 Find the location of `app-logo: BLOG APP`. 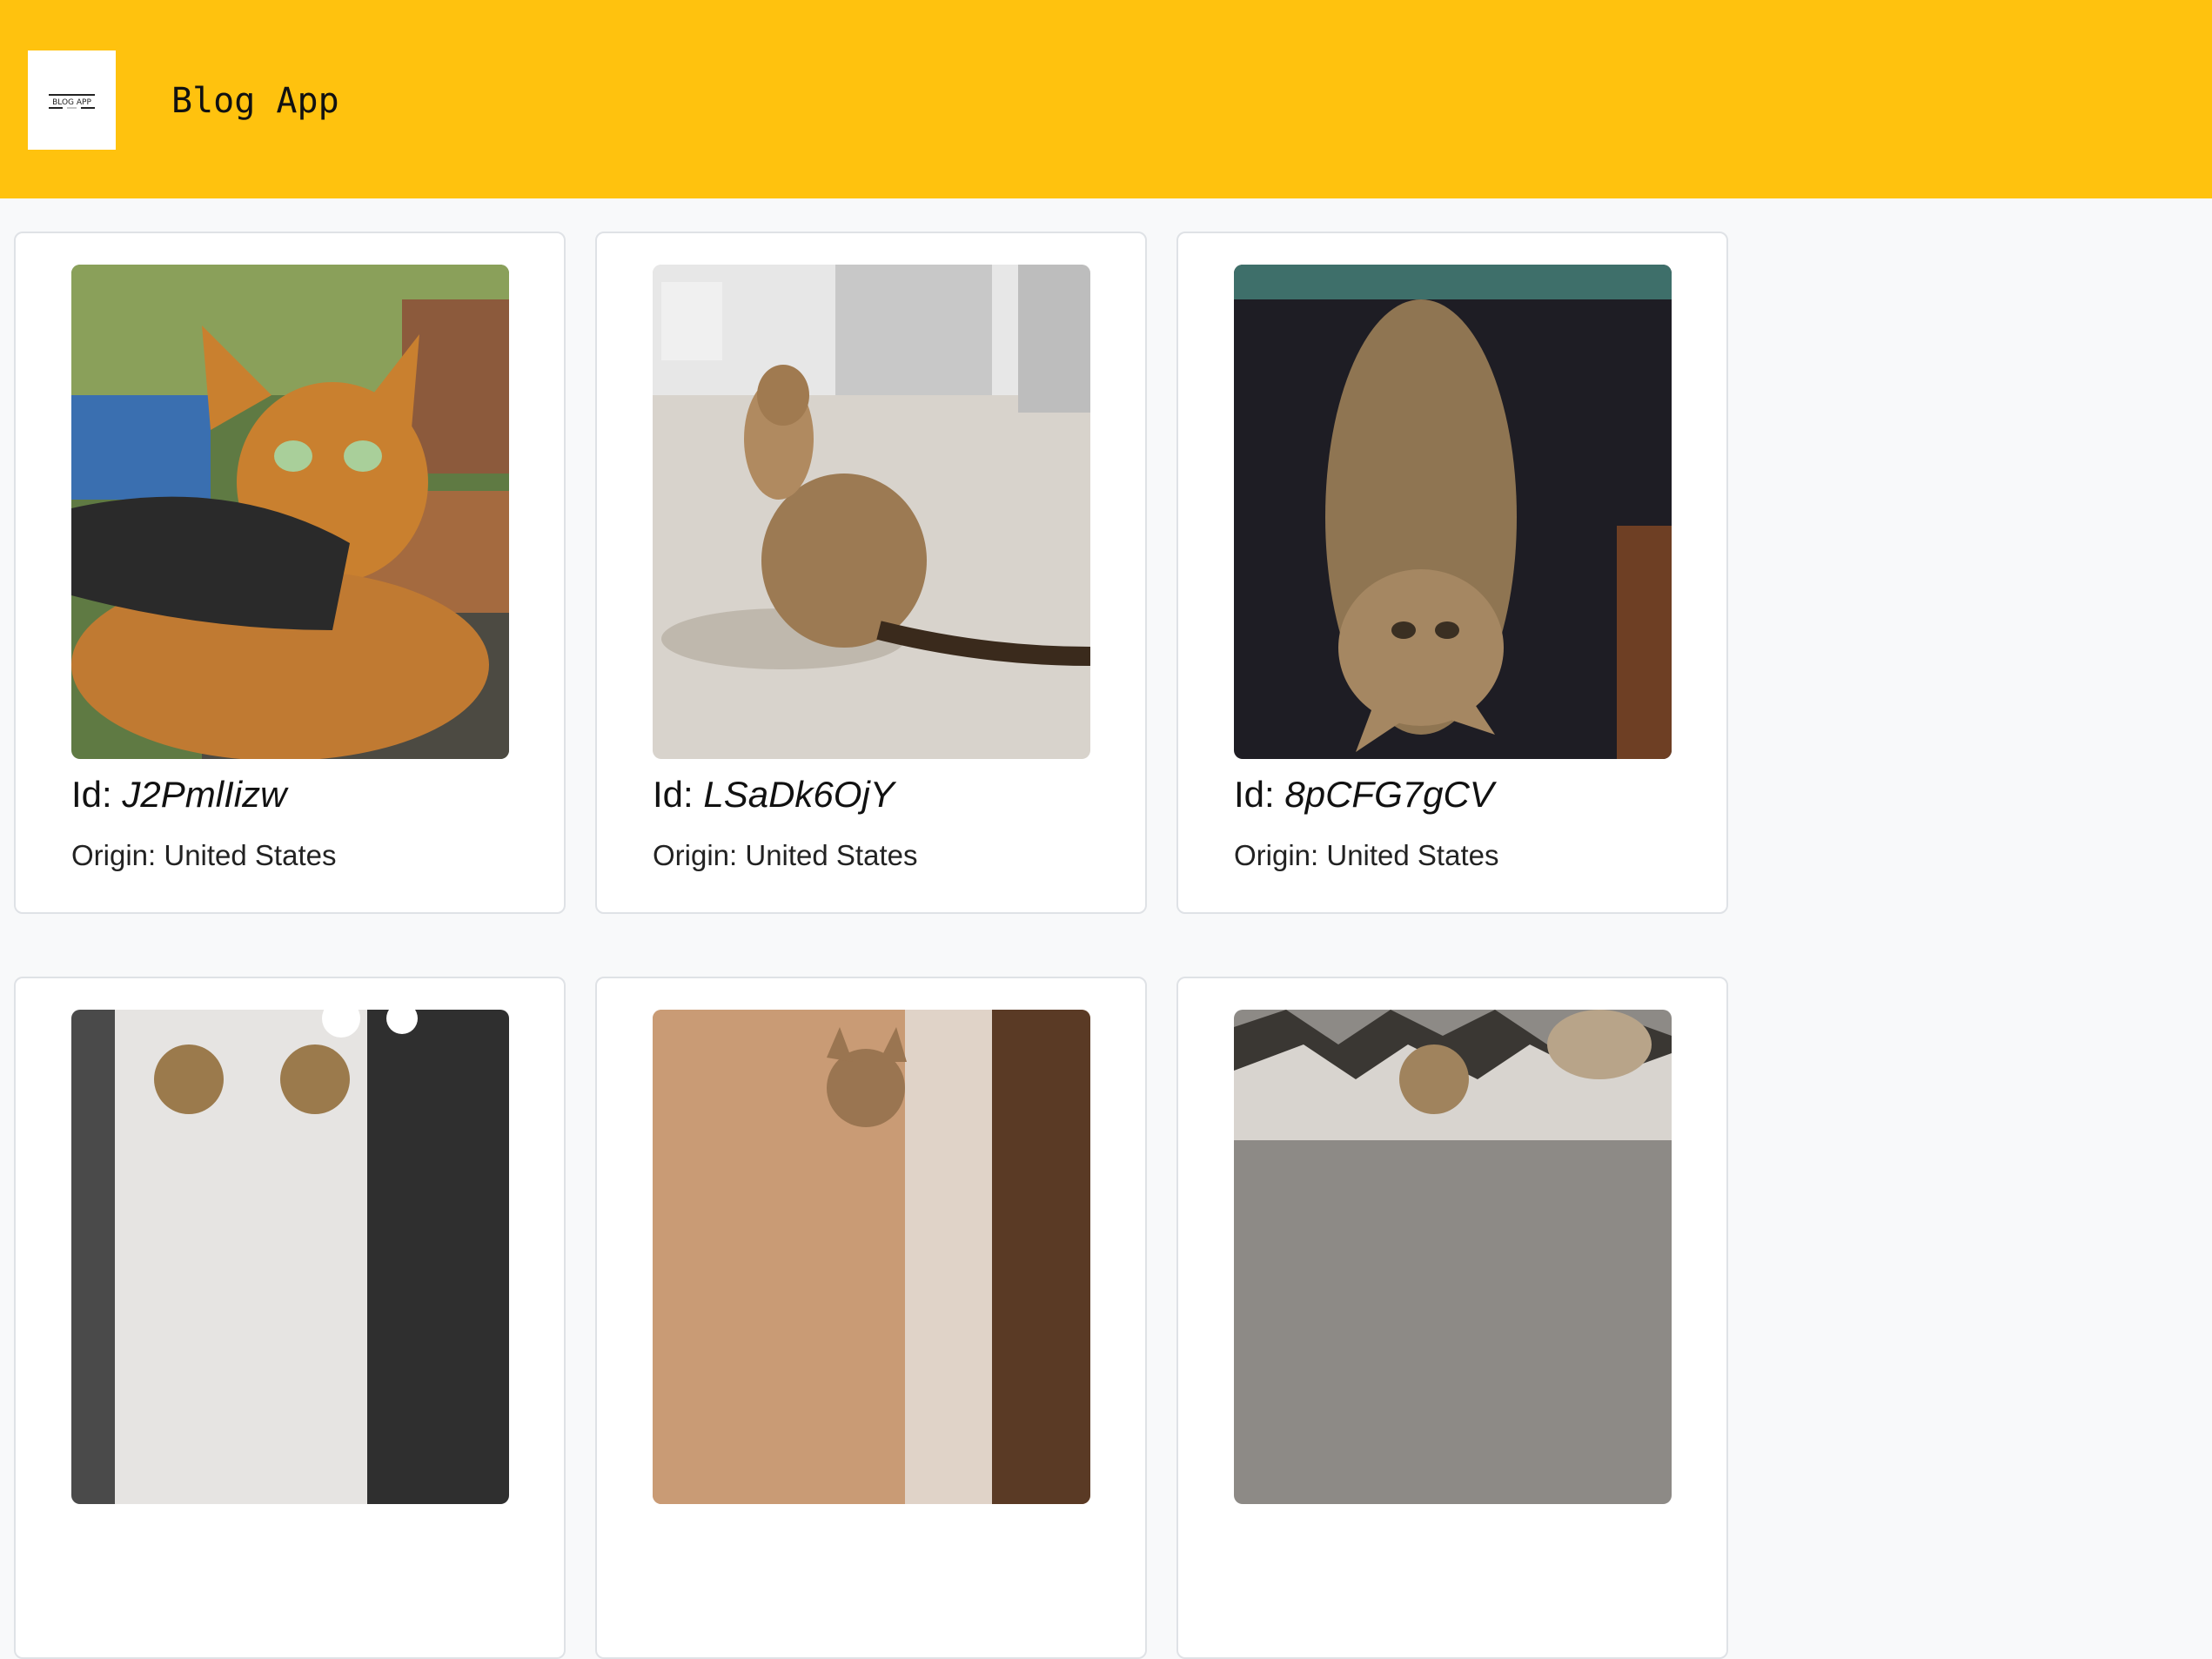

app-logo: BLOG APP is located at coordinates (72, 100).